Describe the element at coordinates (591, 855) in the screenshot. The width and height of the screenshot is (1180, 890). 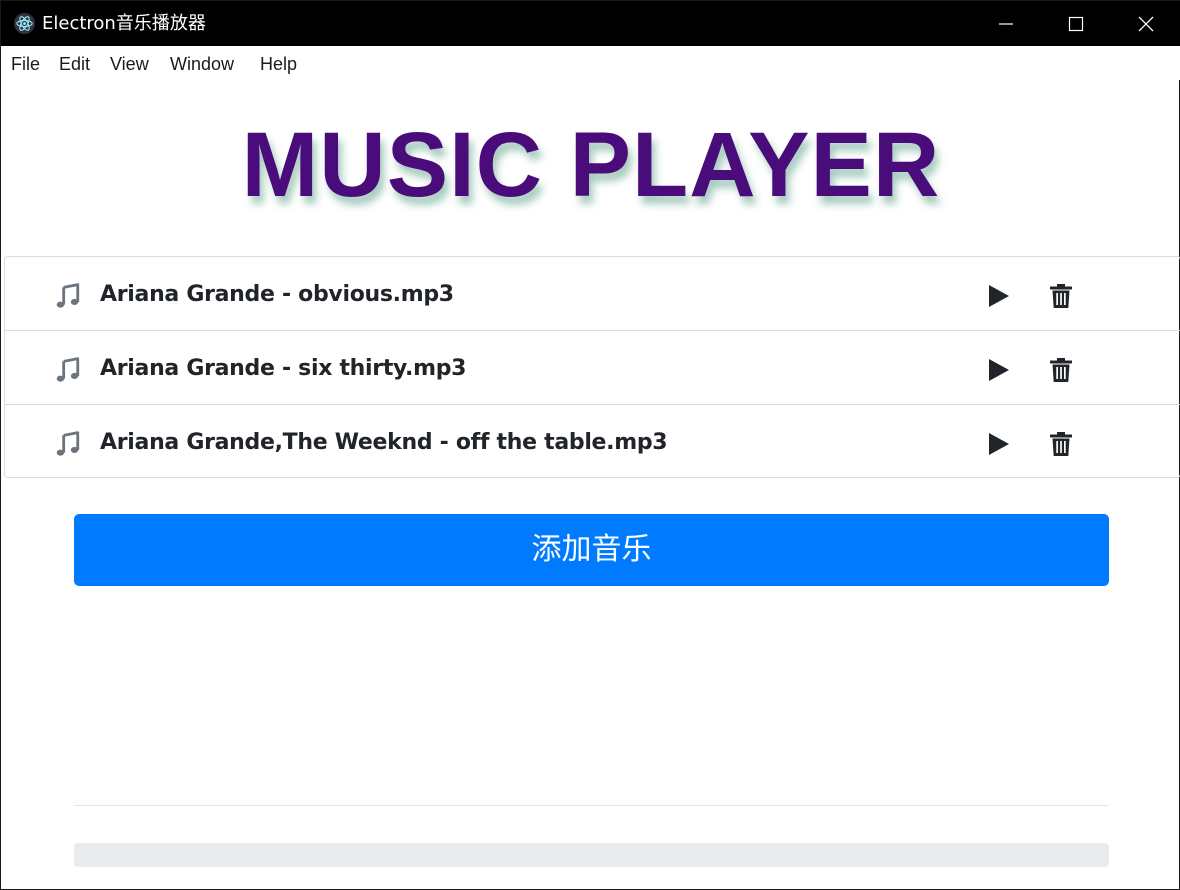
I see `progress-bar` at that location.